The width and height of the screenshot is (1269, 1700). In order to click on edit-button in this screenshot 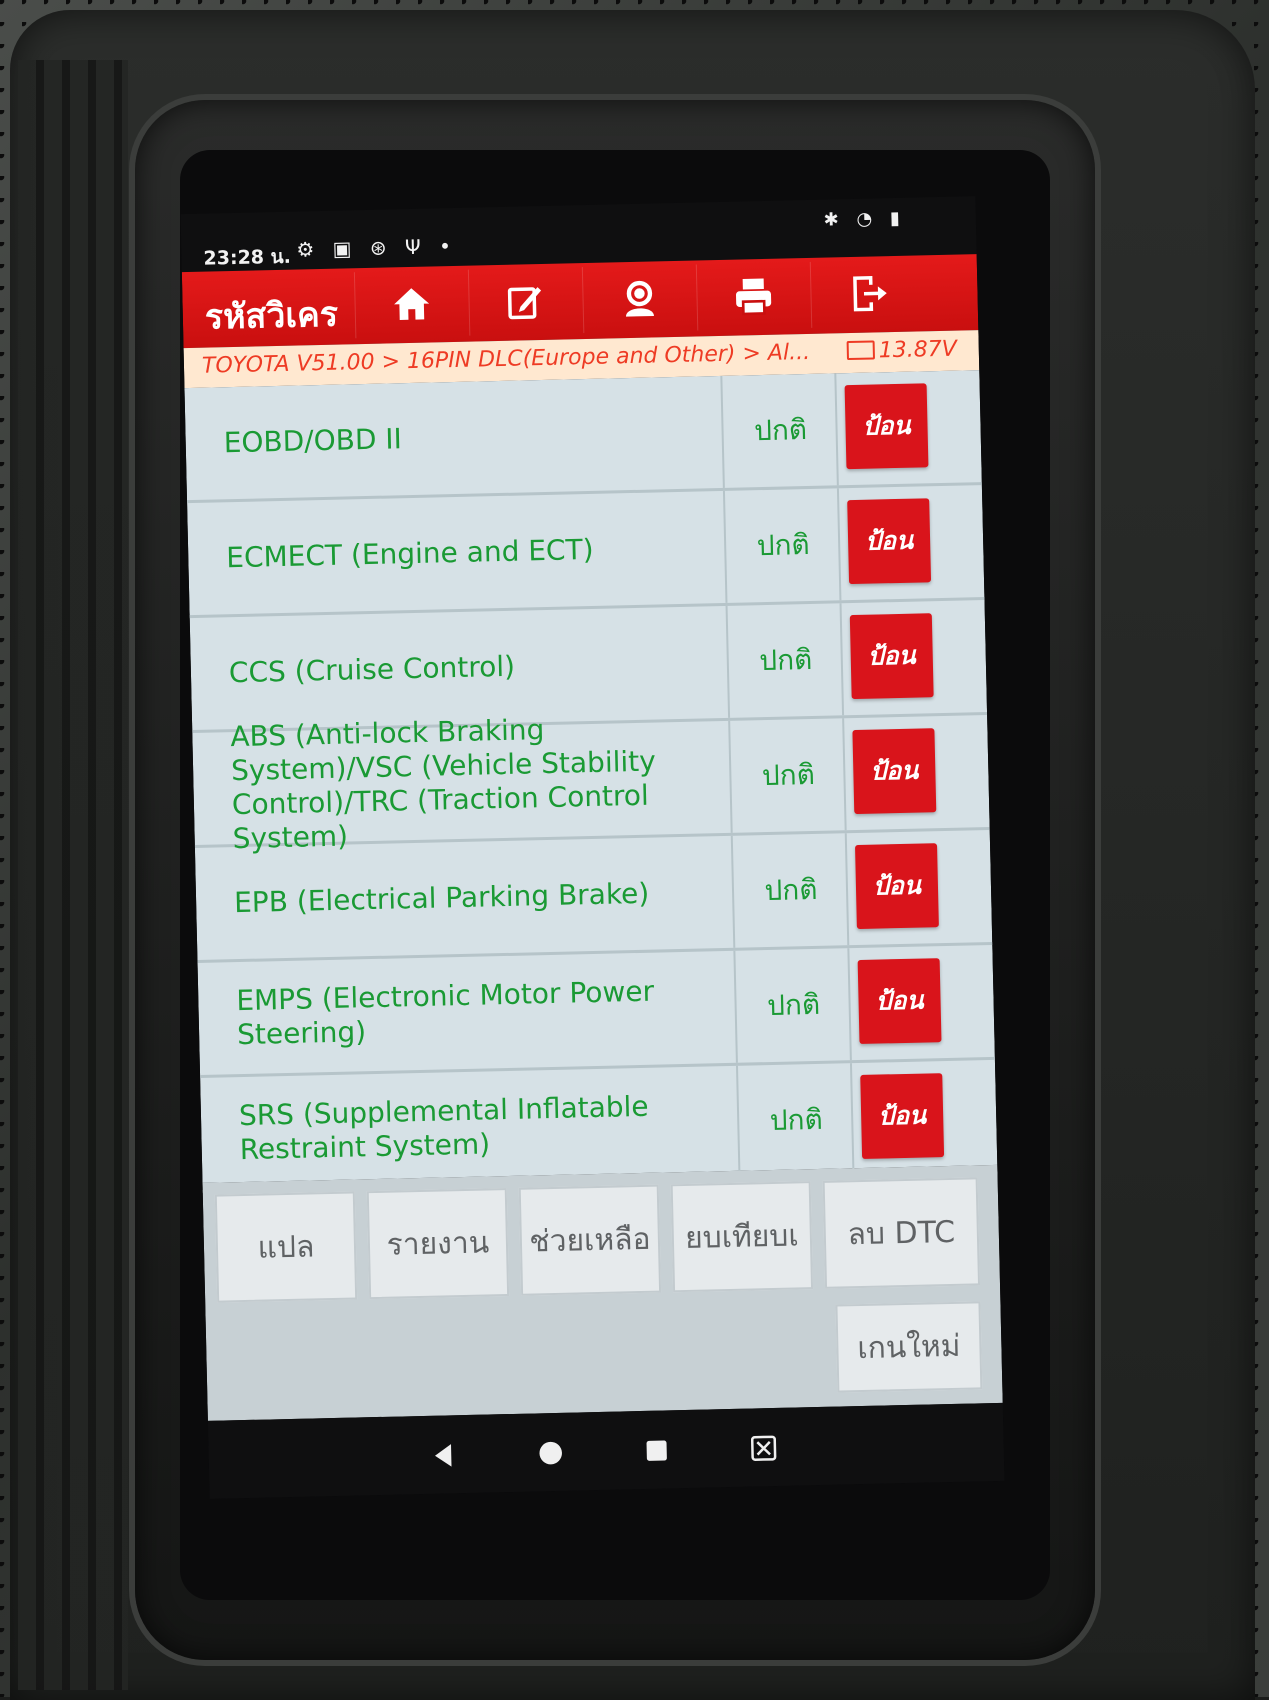, I will do `click(525, 301)`.